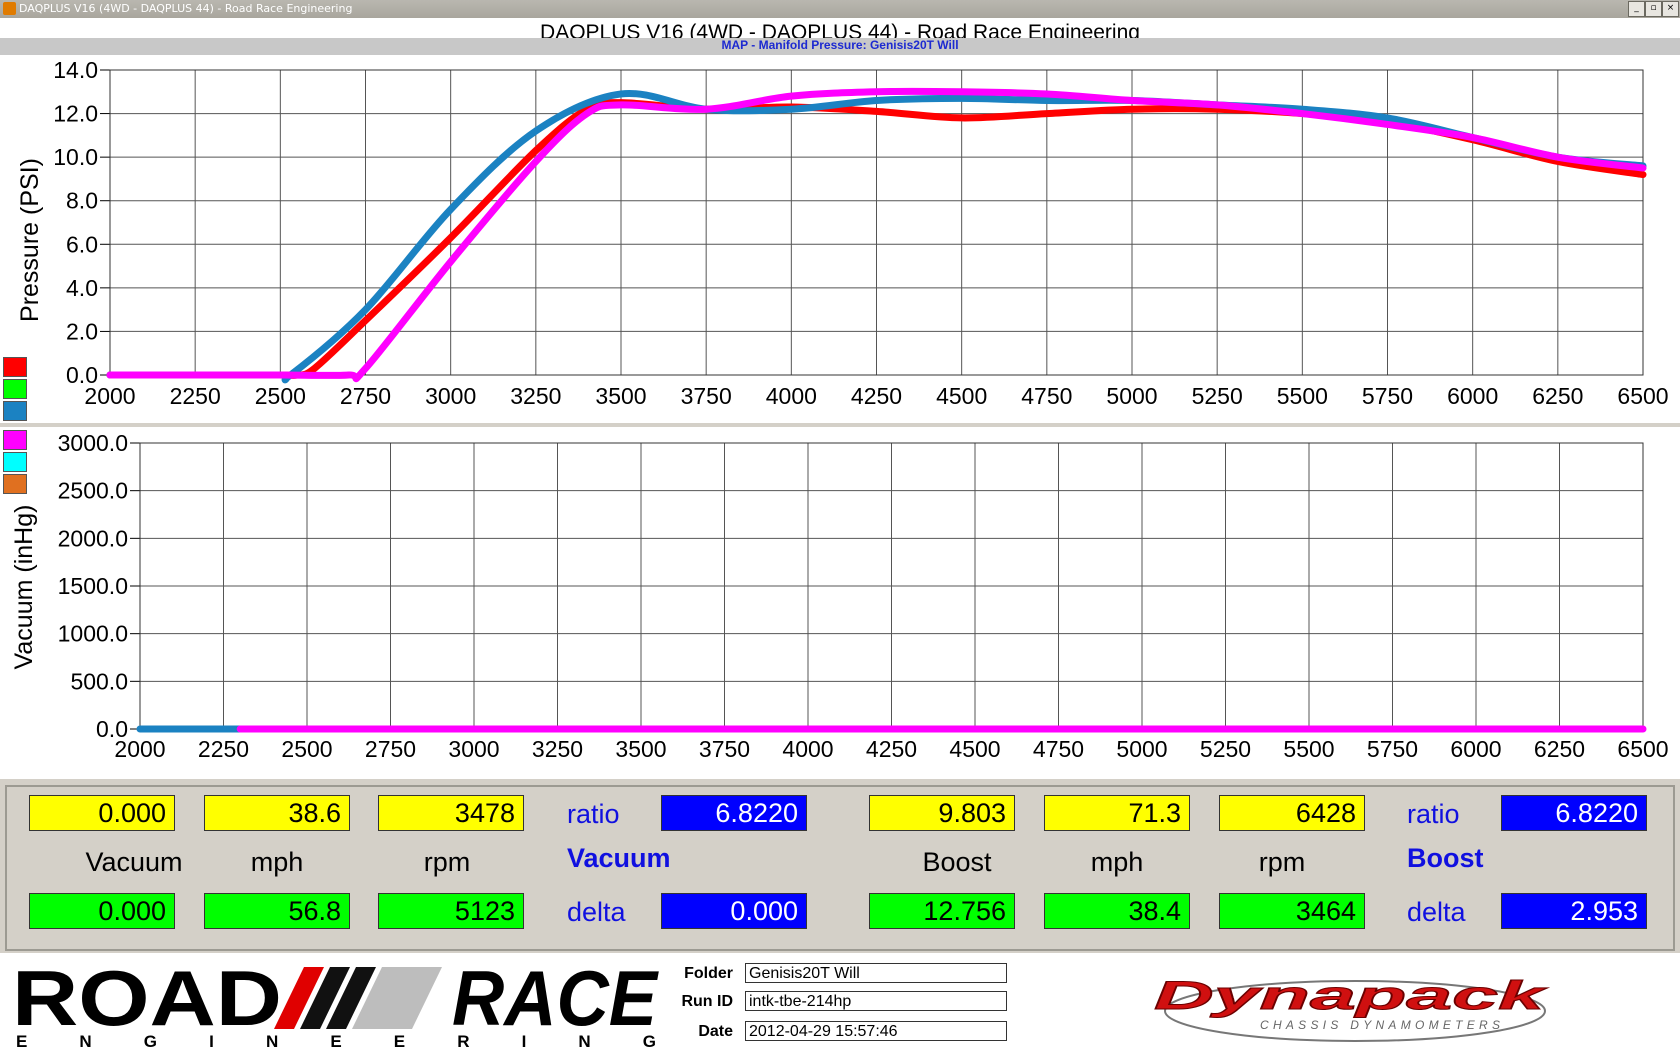 The width and height of the screenshot is (1680, 1050). What do you see at coordinates (280, 396) in the screenshot?
I see `x-tick-label: 2500` at bounding box center [280, 396].